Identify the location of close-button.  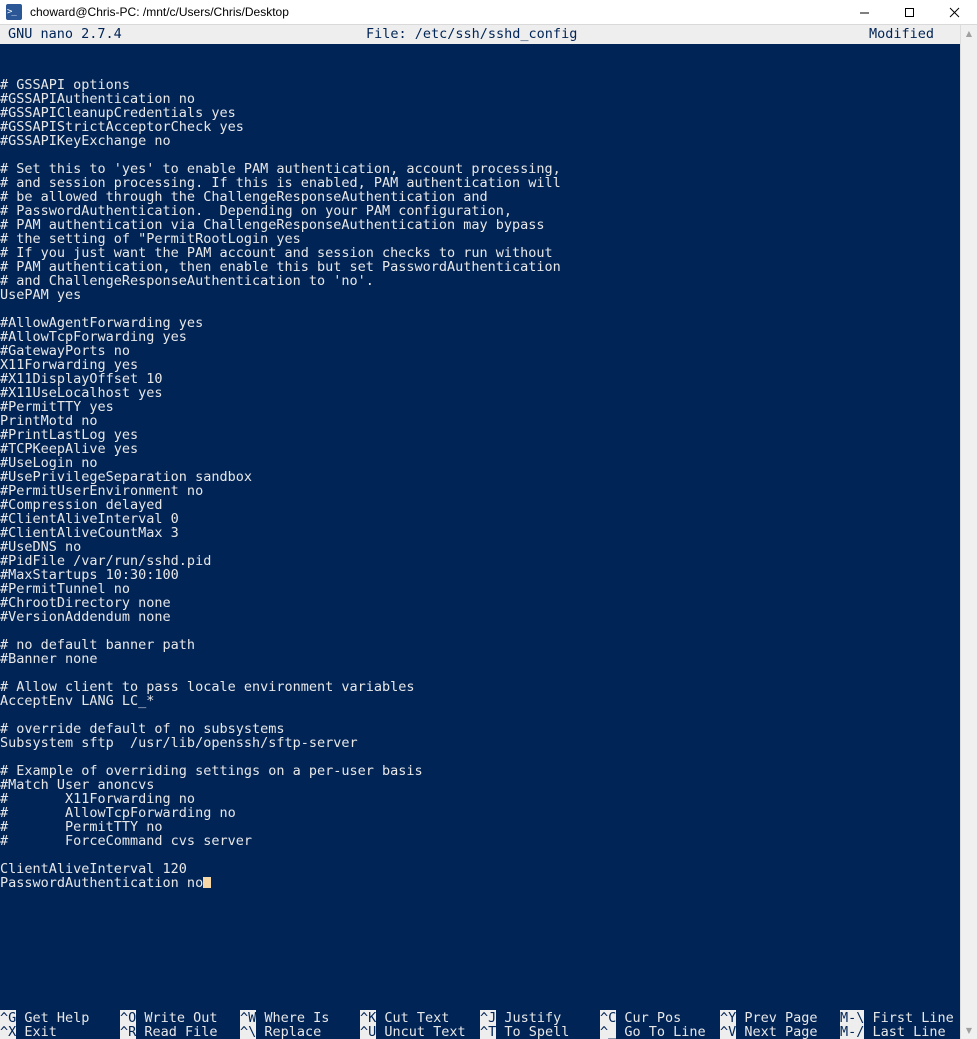
(954, 12).